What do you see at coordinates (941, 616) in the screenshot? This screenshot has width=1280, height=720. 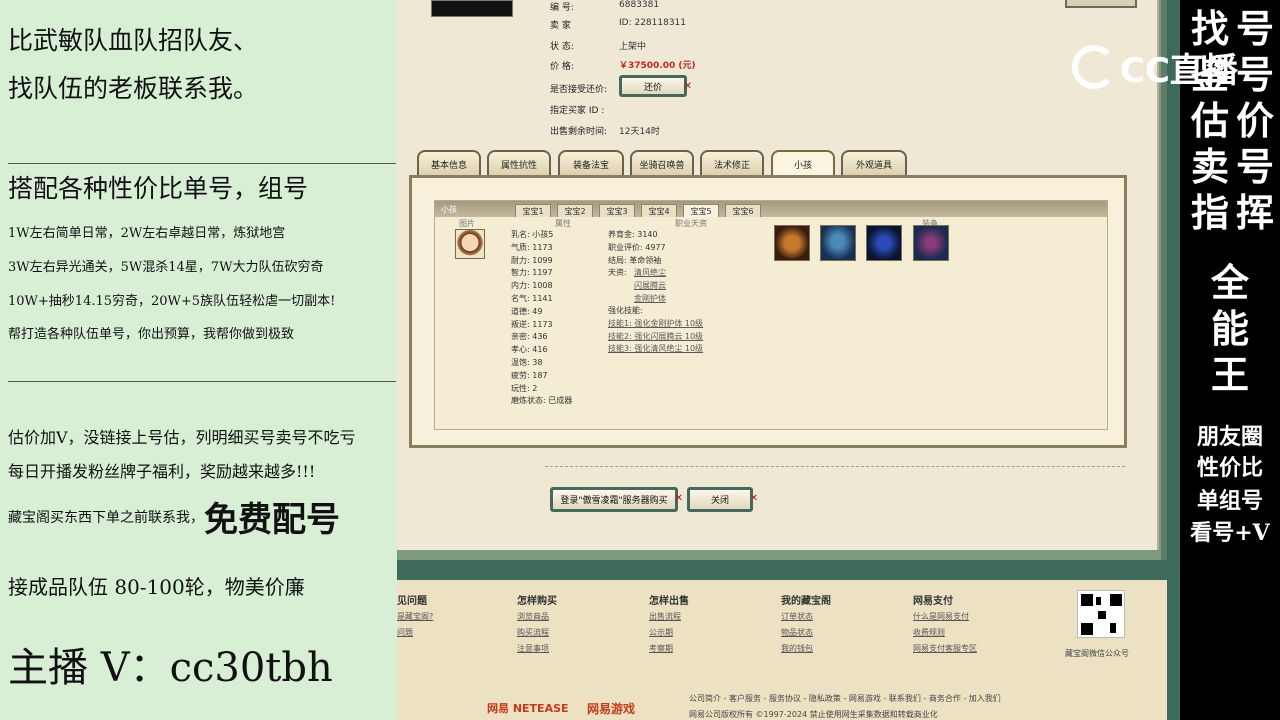 I see `footer-link: 什么是网易支付` at bounding box center [941, 616].